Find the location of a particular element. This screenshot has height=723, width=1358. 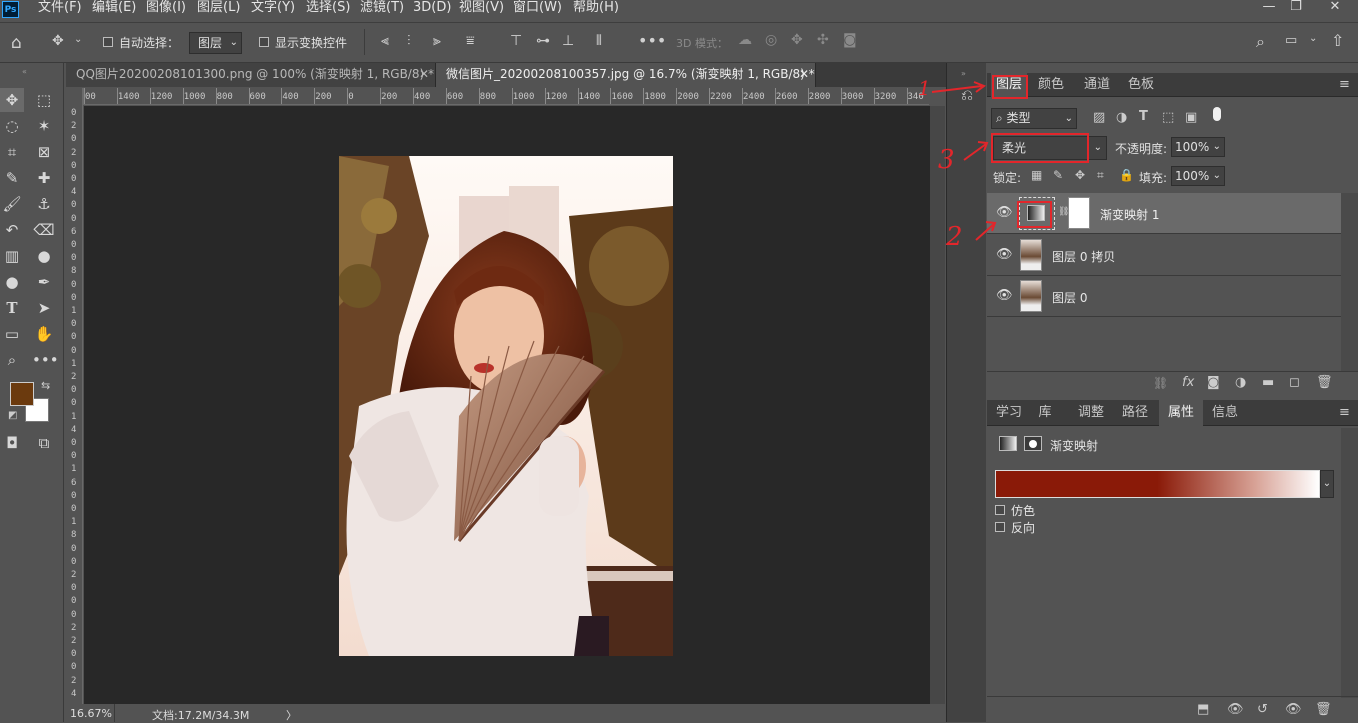

gradient-preview is located at coordinates (1157, 484).